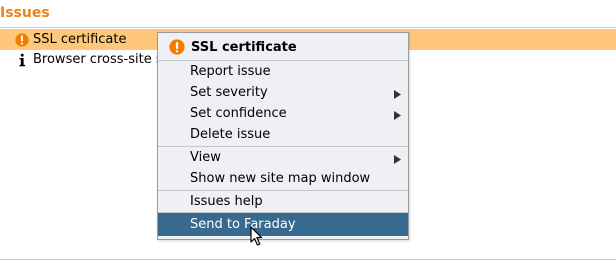  I want to click on context-menu-header-label: SSL certificate, so click(244, 47).